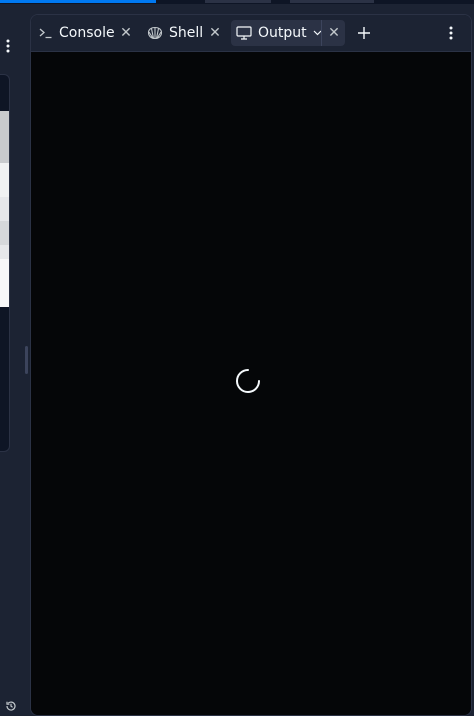 Image resolution: width=474 pixels, height=716 pixels. I want to click on history-icon, so click(11, 706).